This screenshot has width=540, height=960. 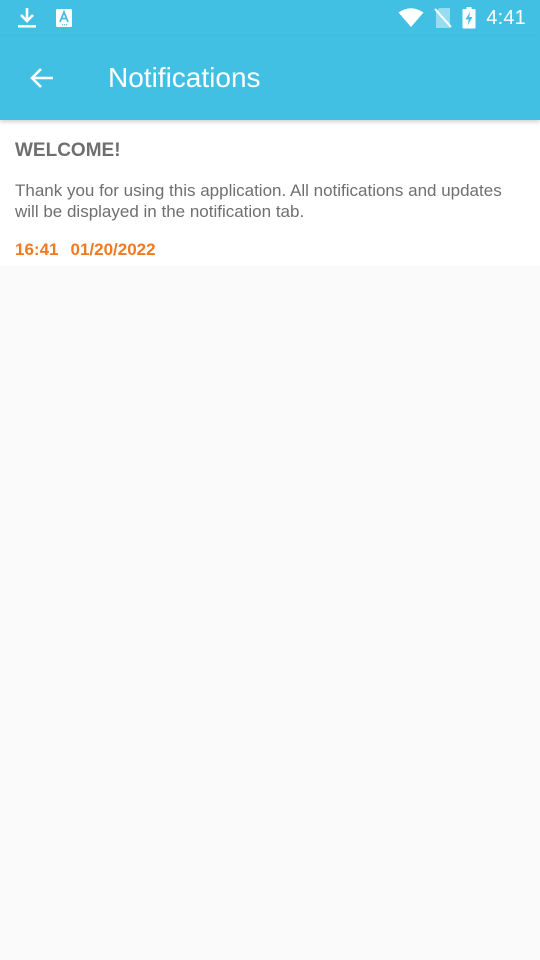 I want to click on status-right-icons: 4:41, so click(x=462, y=18).